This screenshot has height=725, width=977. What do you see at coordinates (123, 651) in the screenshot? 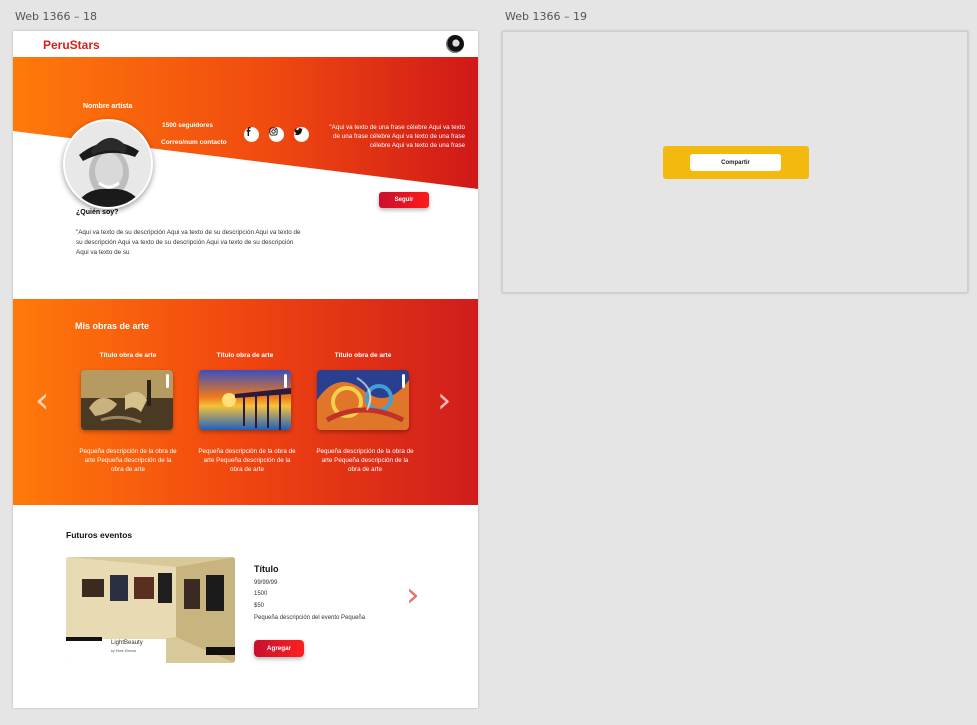
I see `event-image-subcaption: by Ebee Kimura` at bounding box center [123, 651].